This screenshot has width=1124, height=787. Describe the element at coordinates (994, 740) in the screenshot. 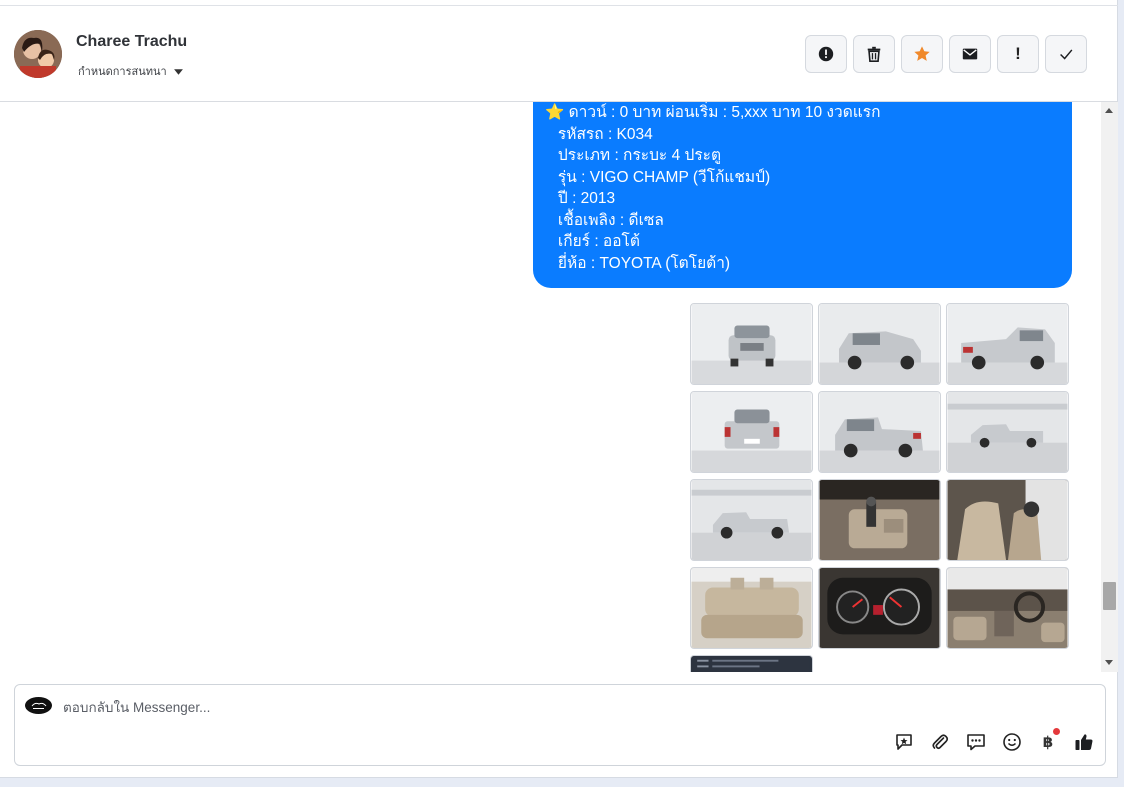

I see `composer-tools: ฿` at that location.